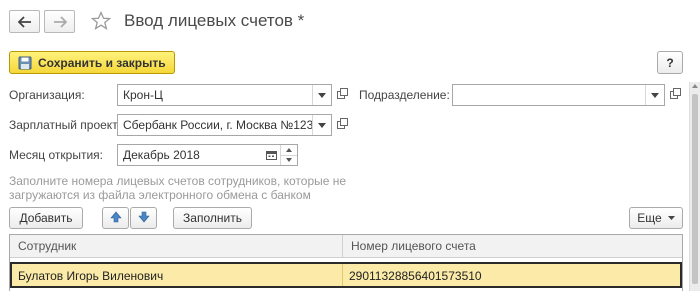  What do you see at coordinates (176, 246) in the screenshot?
I see `column-header-employee: Сотрудник` at bounding box center [176, 246].